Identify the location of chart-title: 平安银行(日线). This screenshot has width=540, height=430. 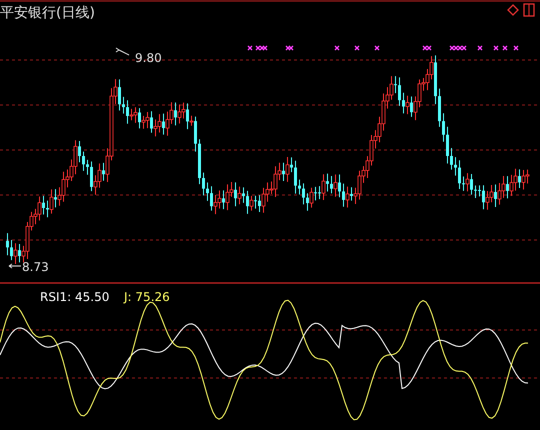
(47, 13).